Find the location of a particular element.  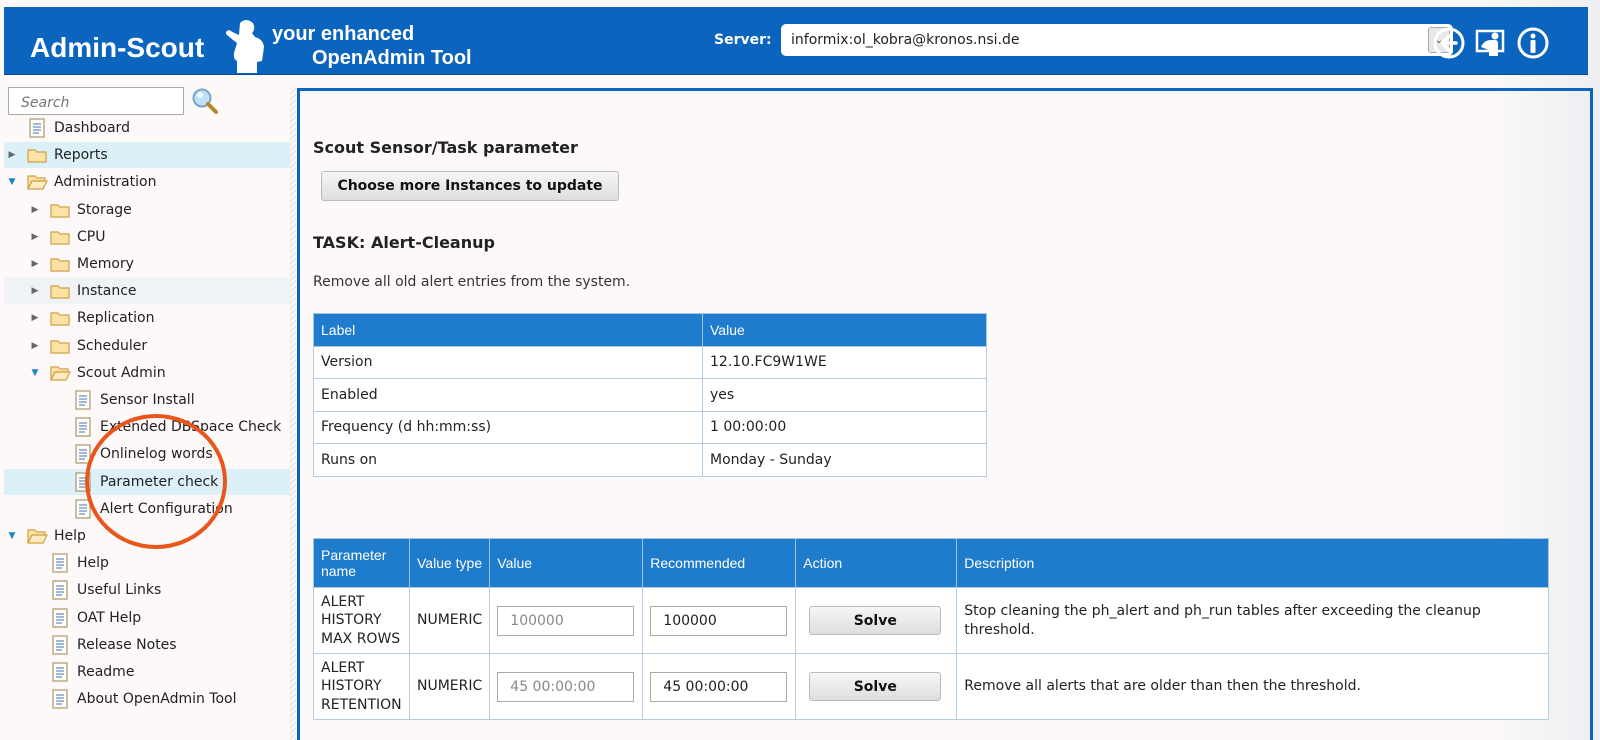

choose-instances-button: Choose more Instances to update is located at coordinates (470, 186).